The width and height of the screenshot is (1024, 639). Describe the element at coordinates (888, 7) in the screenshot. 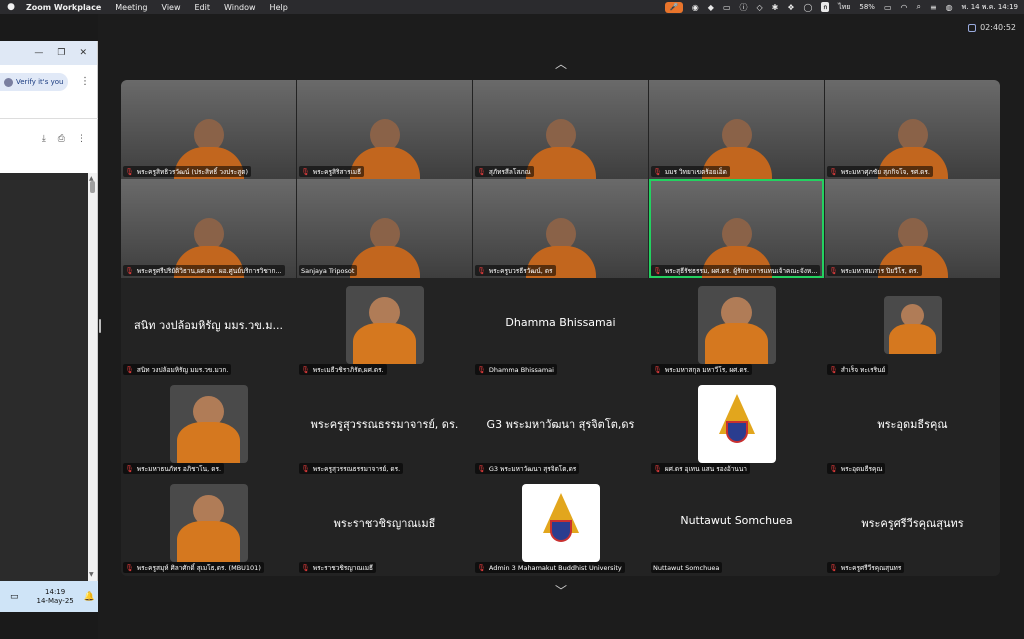

I see `battery-icon: ▭` at that location.